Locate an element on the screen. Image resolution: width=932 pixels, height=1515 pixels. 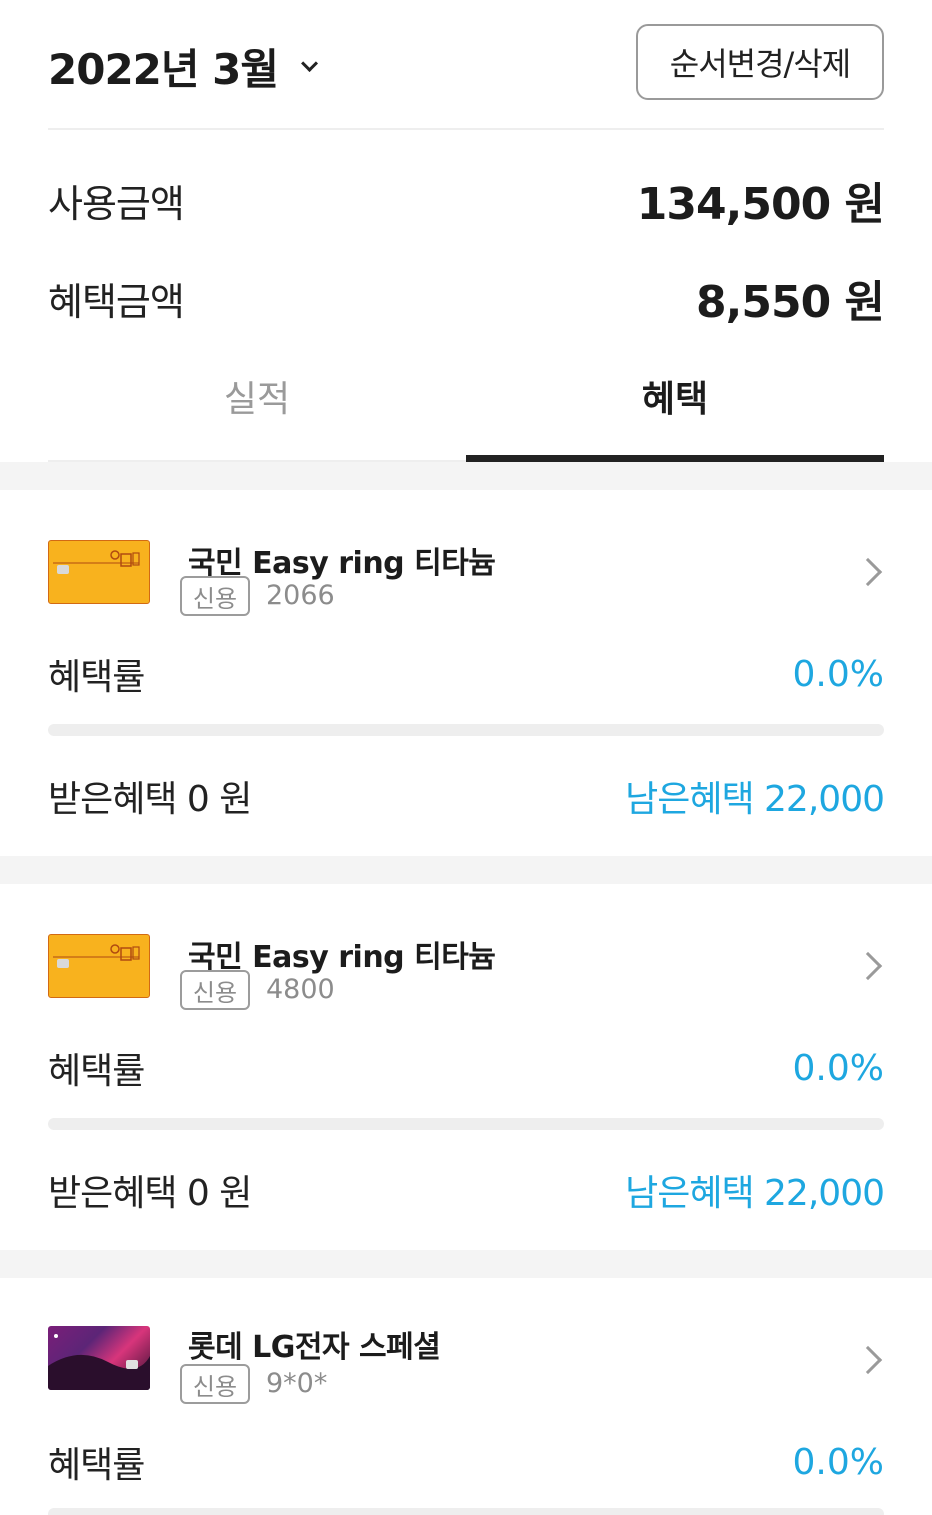
tab-bar: 실적 혜택 is located at coordinates (466, 406).